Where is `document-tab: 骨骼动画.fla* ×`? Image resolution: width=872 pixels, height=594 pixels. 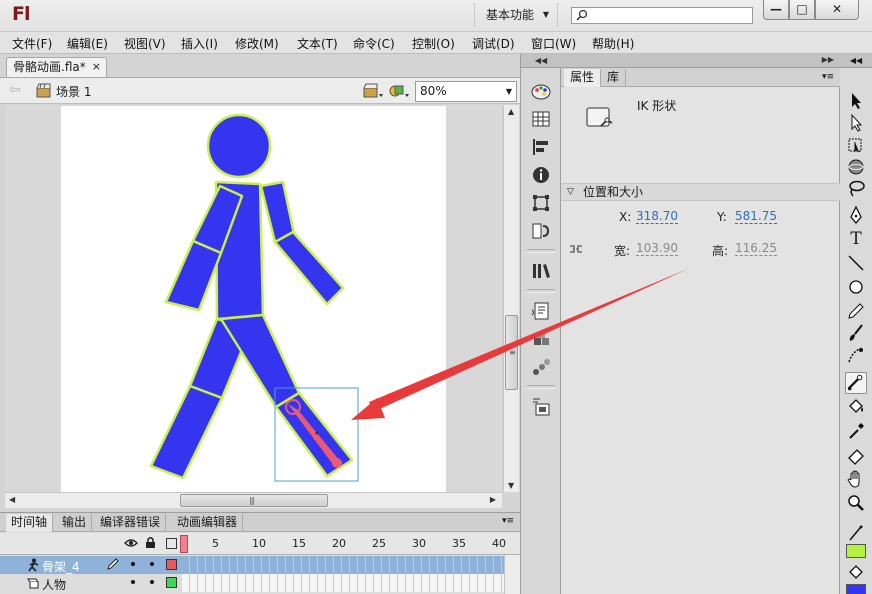
document-tab: 骨骼动画.fla* × is located at coordinates (56, 67).